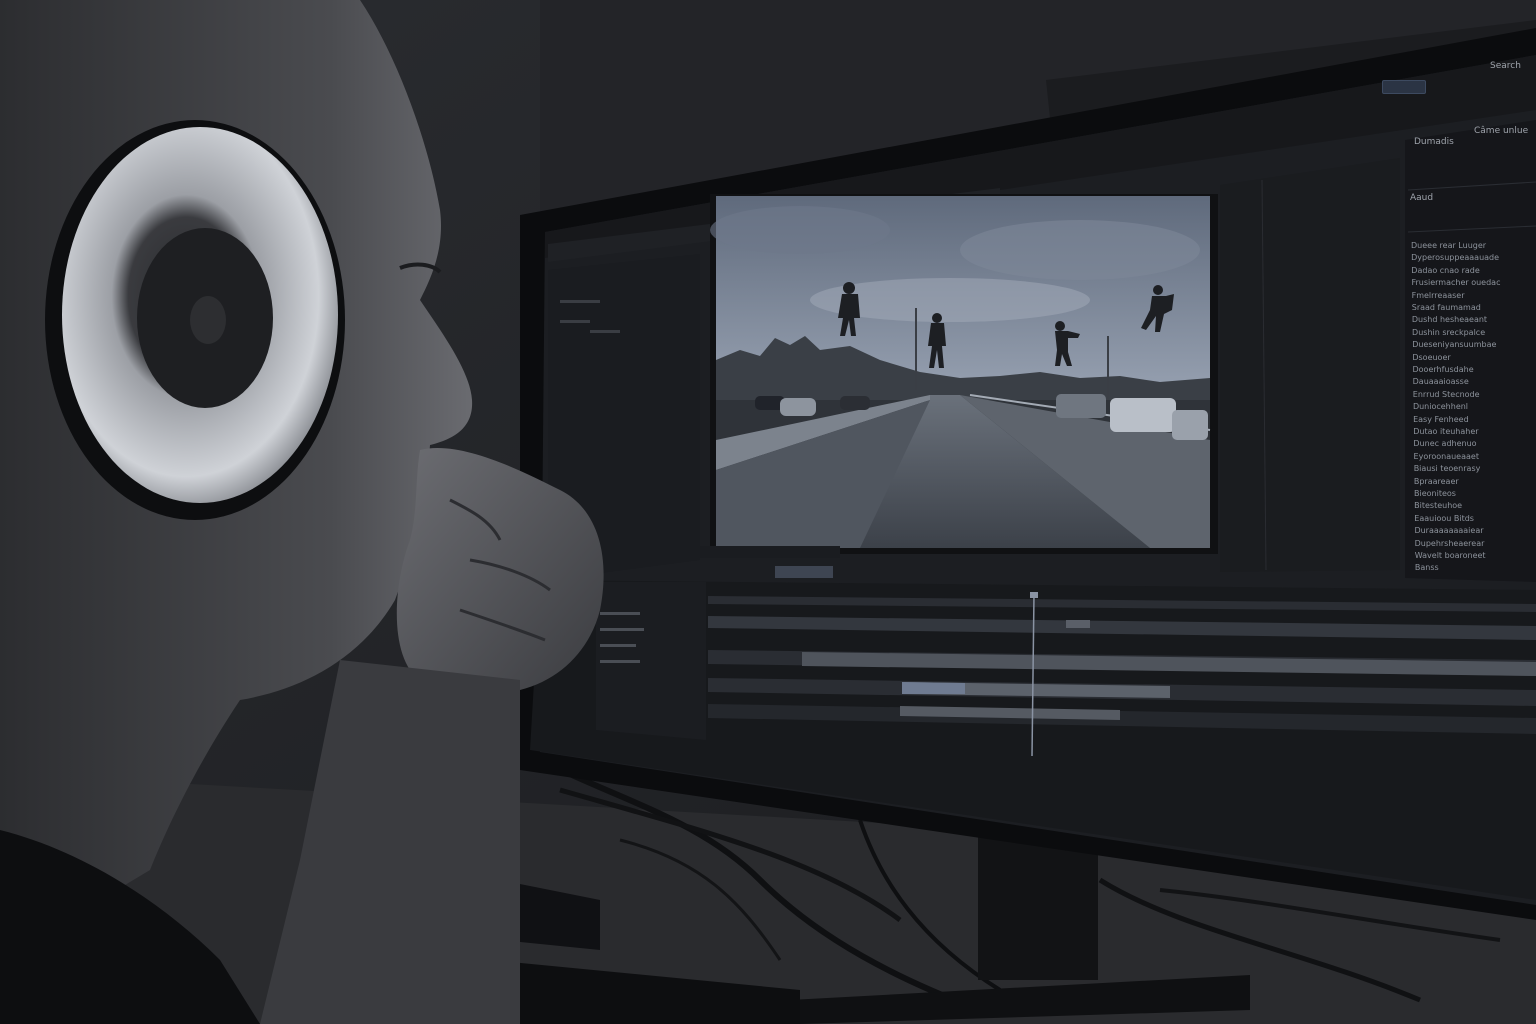  I want to click on panel-list-item: Dsoeuoer, so click(1431, 357).